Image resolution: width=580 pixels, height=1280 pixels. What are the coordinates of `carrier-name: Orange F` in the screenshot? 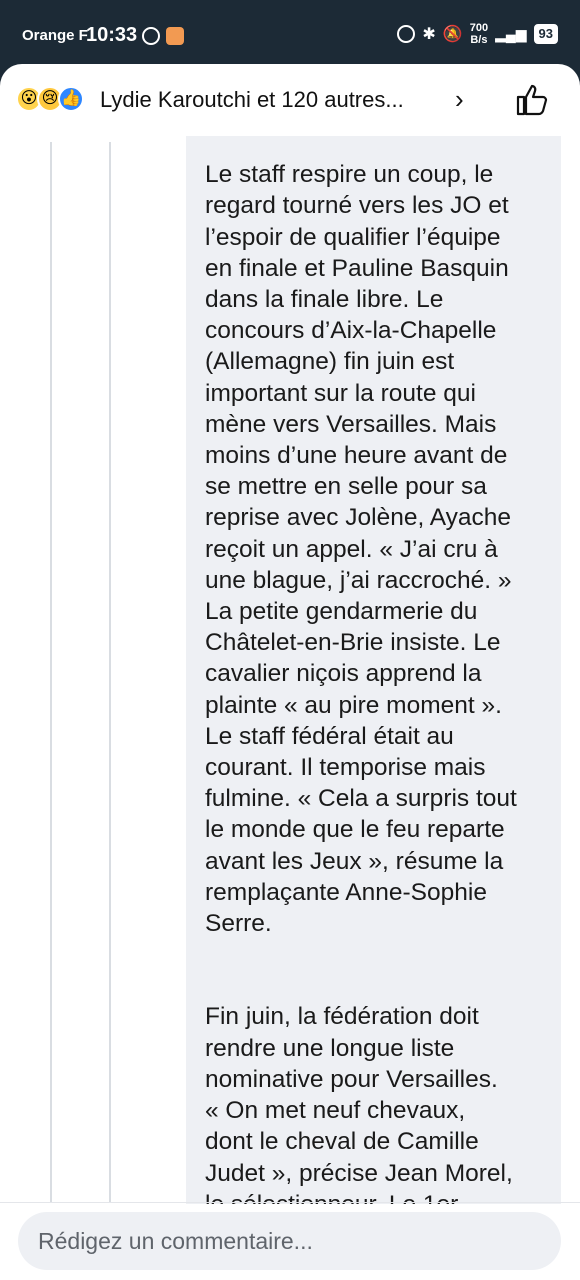 It's located at (55, 35).